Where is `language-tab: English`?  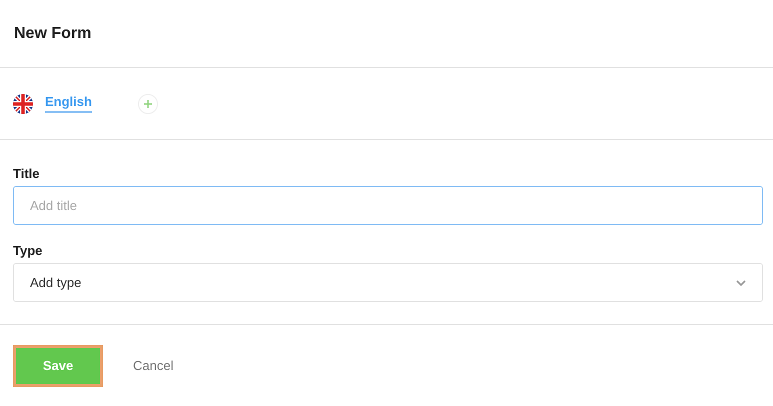 language-tab: English is located at coordinates (68, 103).